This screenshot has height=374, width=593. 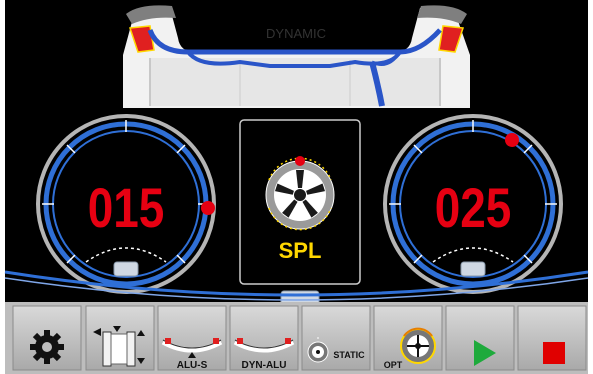 What do you see at coordinates (120, 338) in the screenshot?
I see `rim-dimensions-button` at bounding box center [120, 338].